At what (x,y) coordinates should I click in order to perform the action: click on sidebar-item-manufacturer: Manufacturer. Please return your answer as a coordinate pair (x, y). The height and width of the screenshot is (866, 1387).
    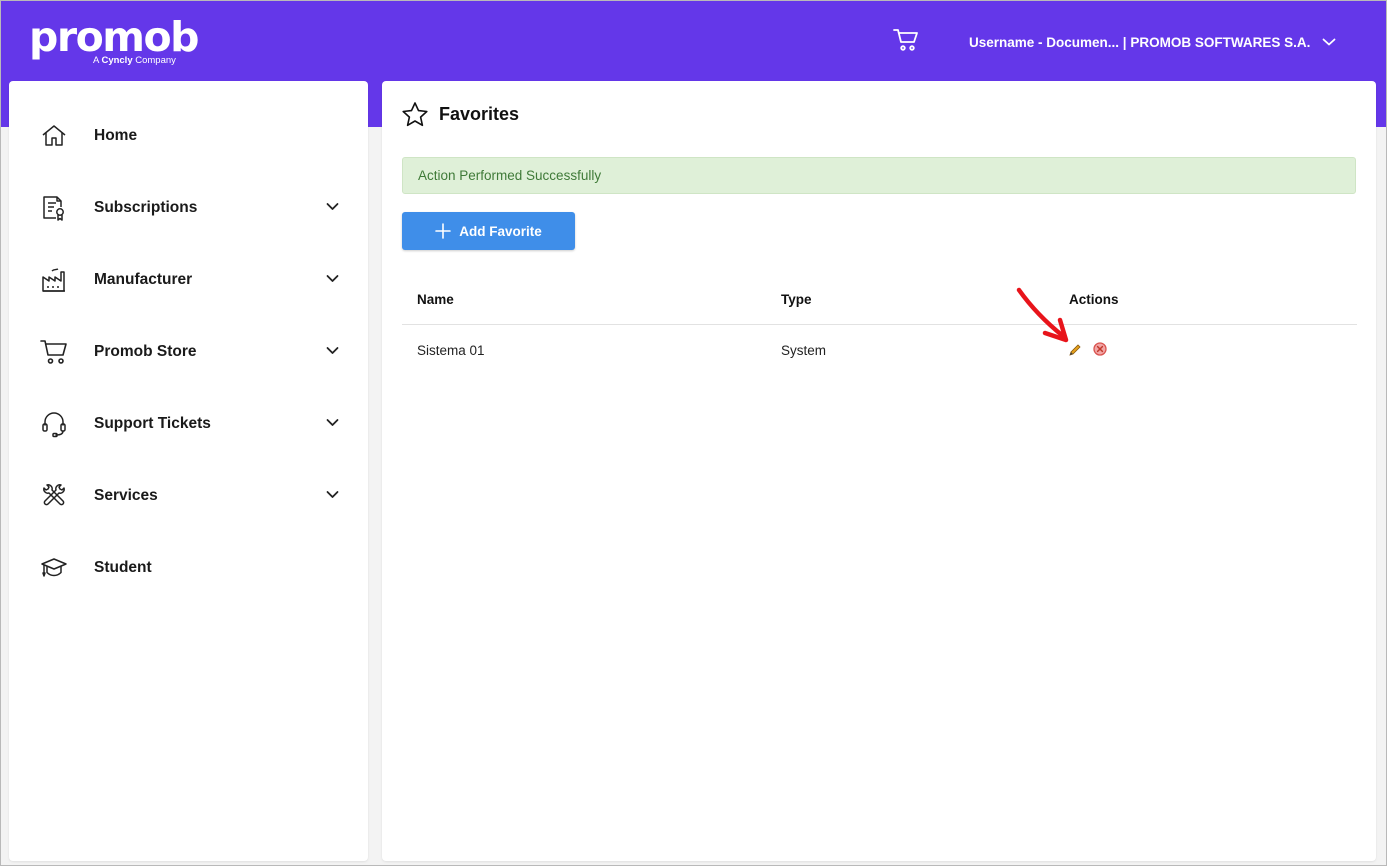
    Looking at the image, I should click on (188, 280).